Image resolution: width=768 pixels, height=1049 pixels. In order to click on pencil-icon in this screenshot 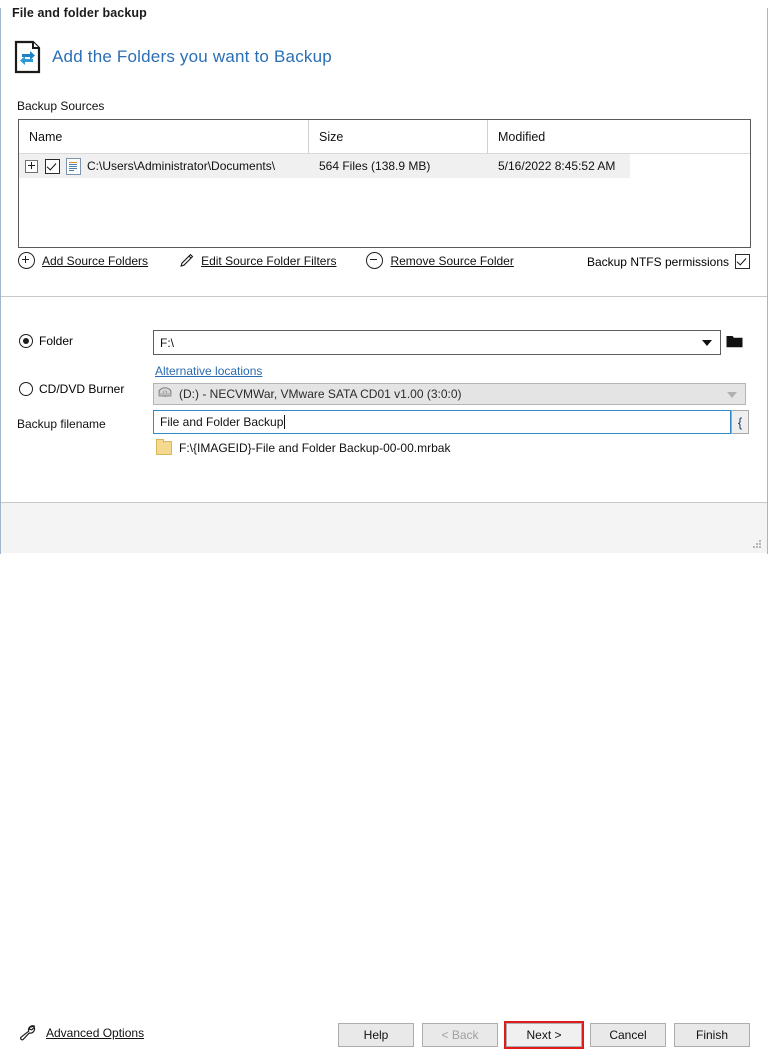, I will do `click(186, 261)`.